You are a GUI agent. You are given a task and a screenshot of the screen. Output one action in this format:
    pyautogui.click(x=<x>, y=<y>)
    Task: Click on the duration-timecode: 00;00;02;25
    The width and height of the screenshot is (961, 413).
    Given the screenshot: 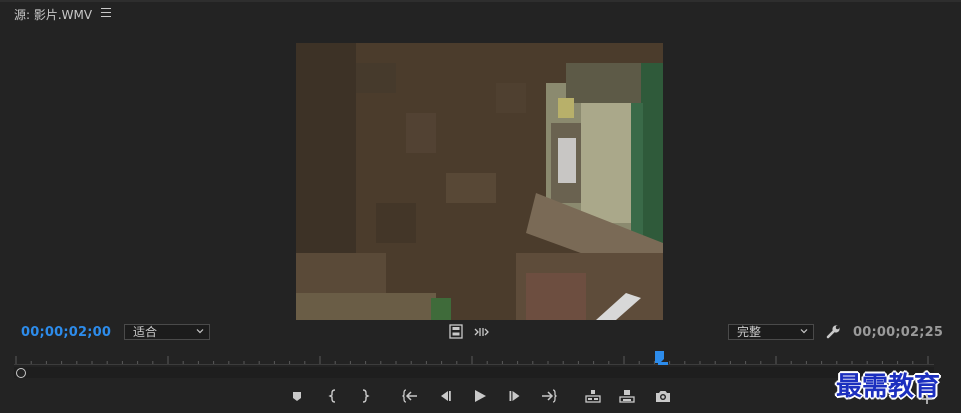 What is the action you would take?
    pyautogui.click(x=898, y=332)
    